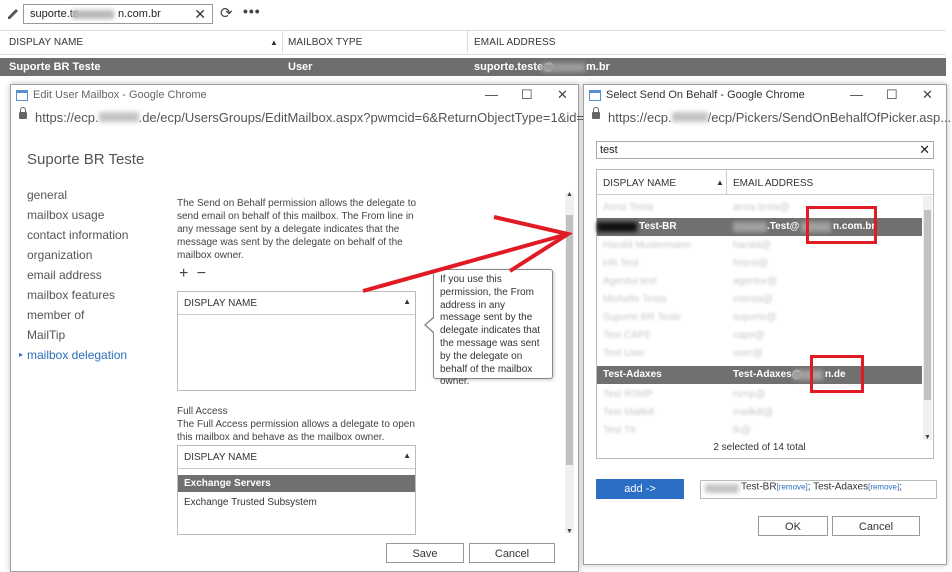  What do you see at coordinates (468, 254) in the screenshot?
I see `annotation-arrow` at bounding box center [468, 254].